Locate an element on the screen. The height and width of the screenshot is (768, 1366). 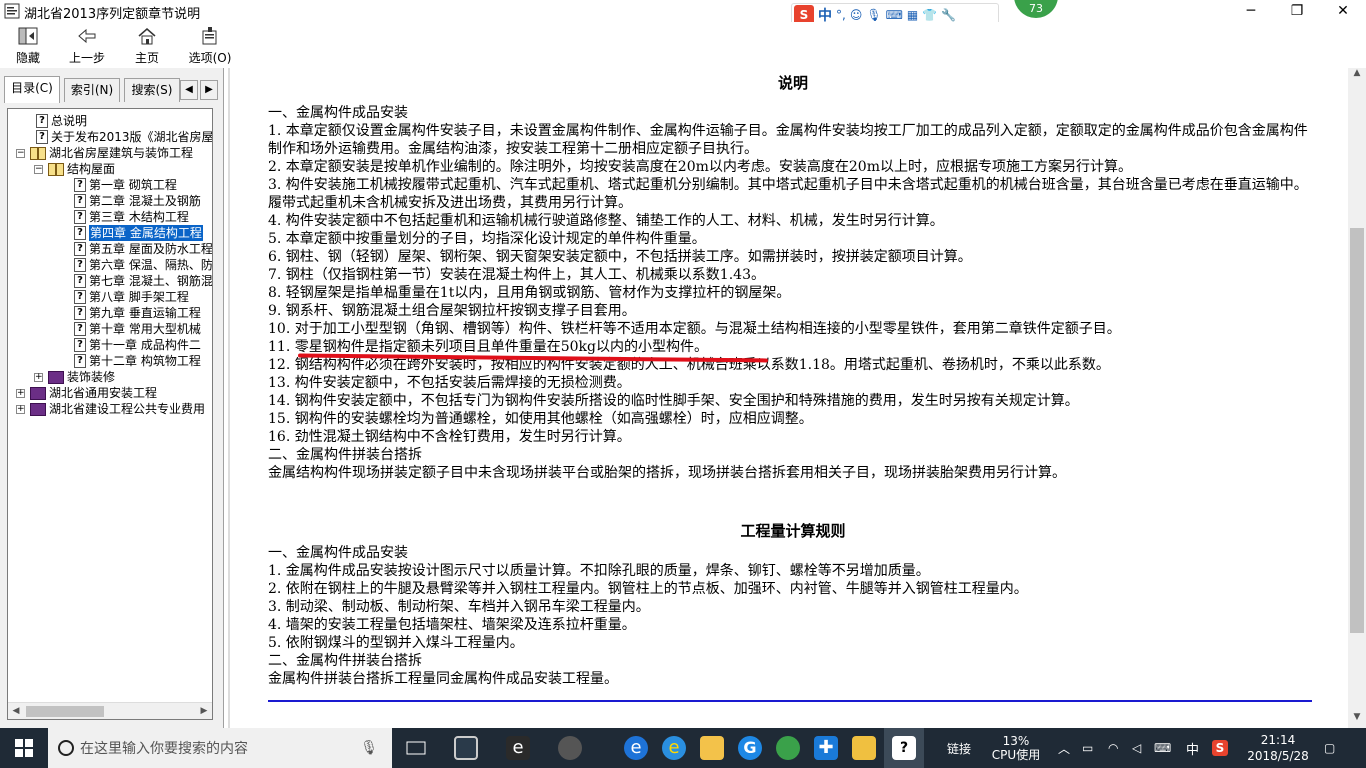
windows-start-icon is located at coordinates (24, 748).